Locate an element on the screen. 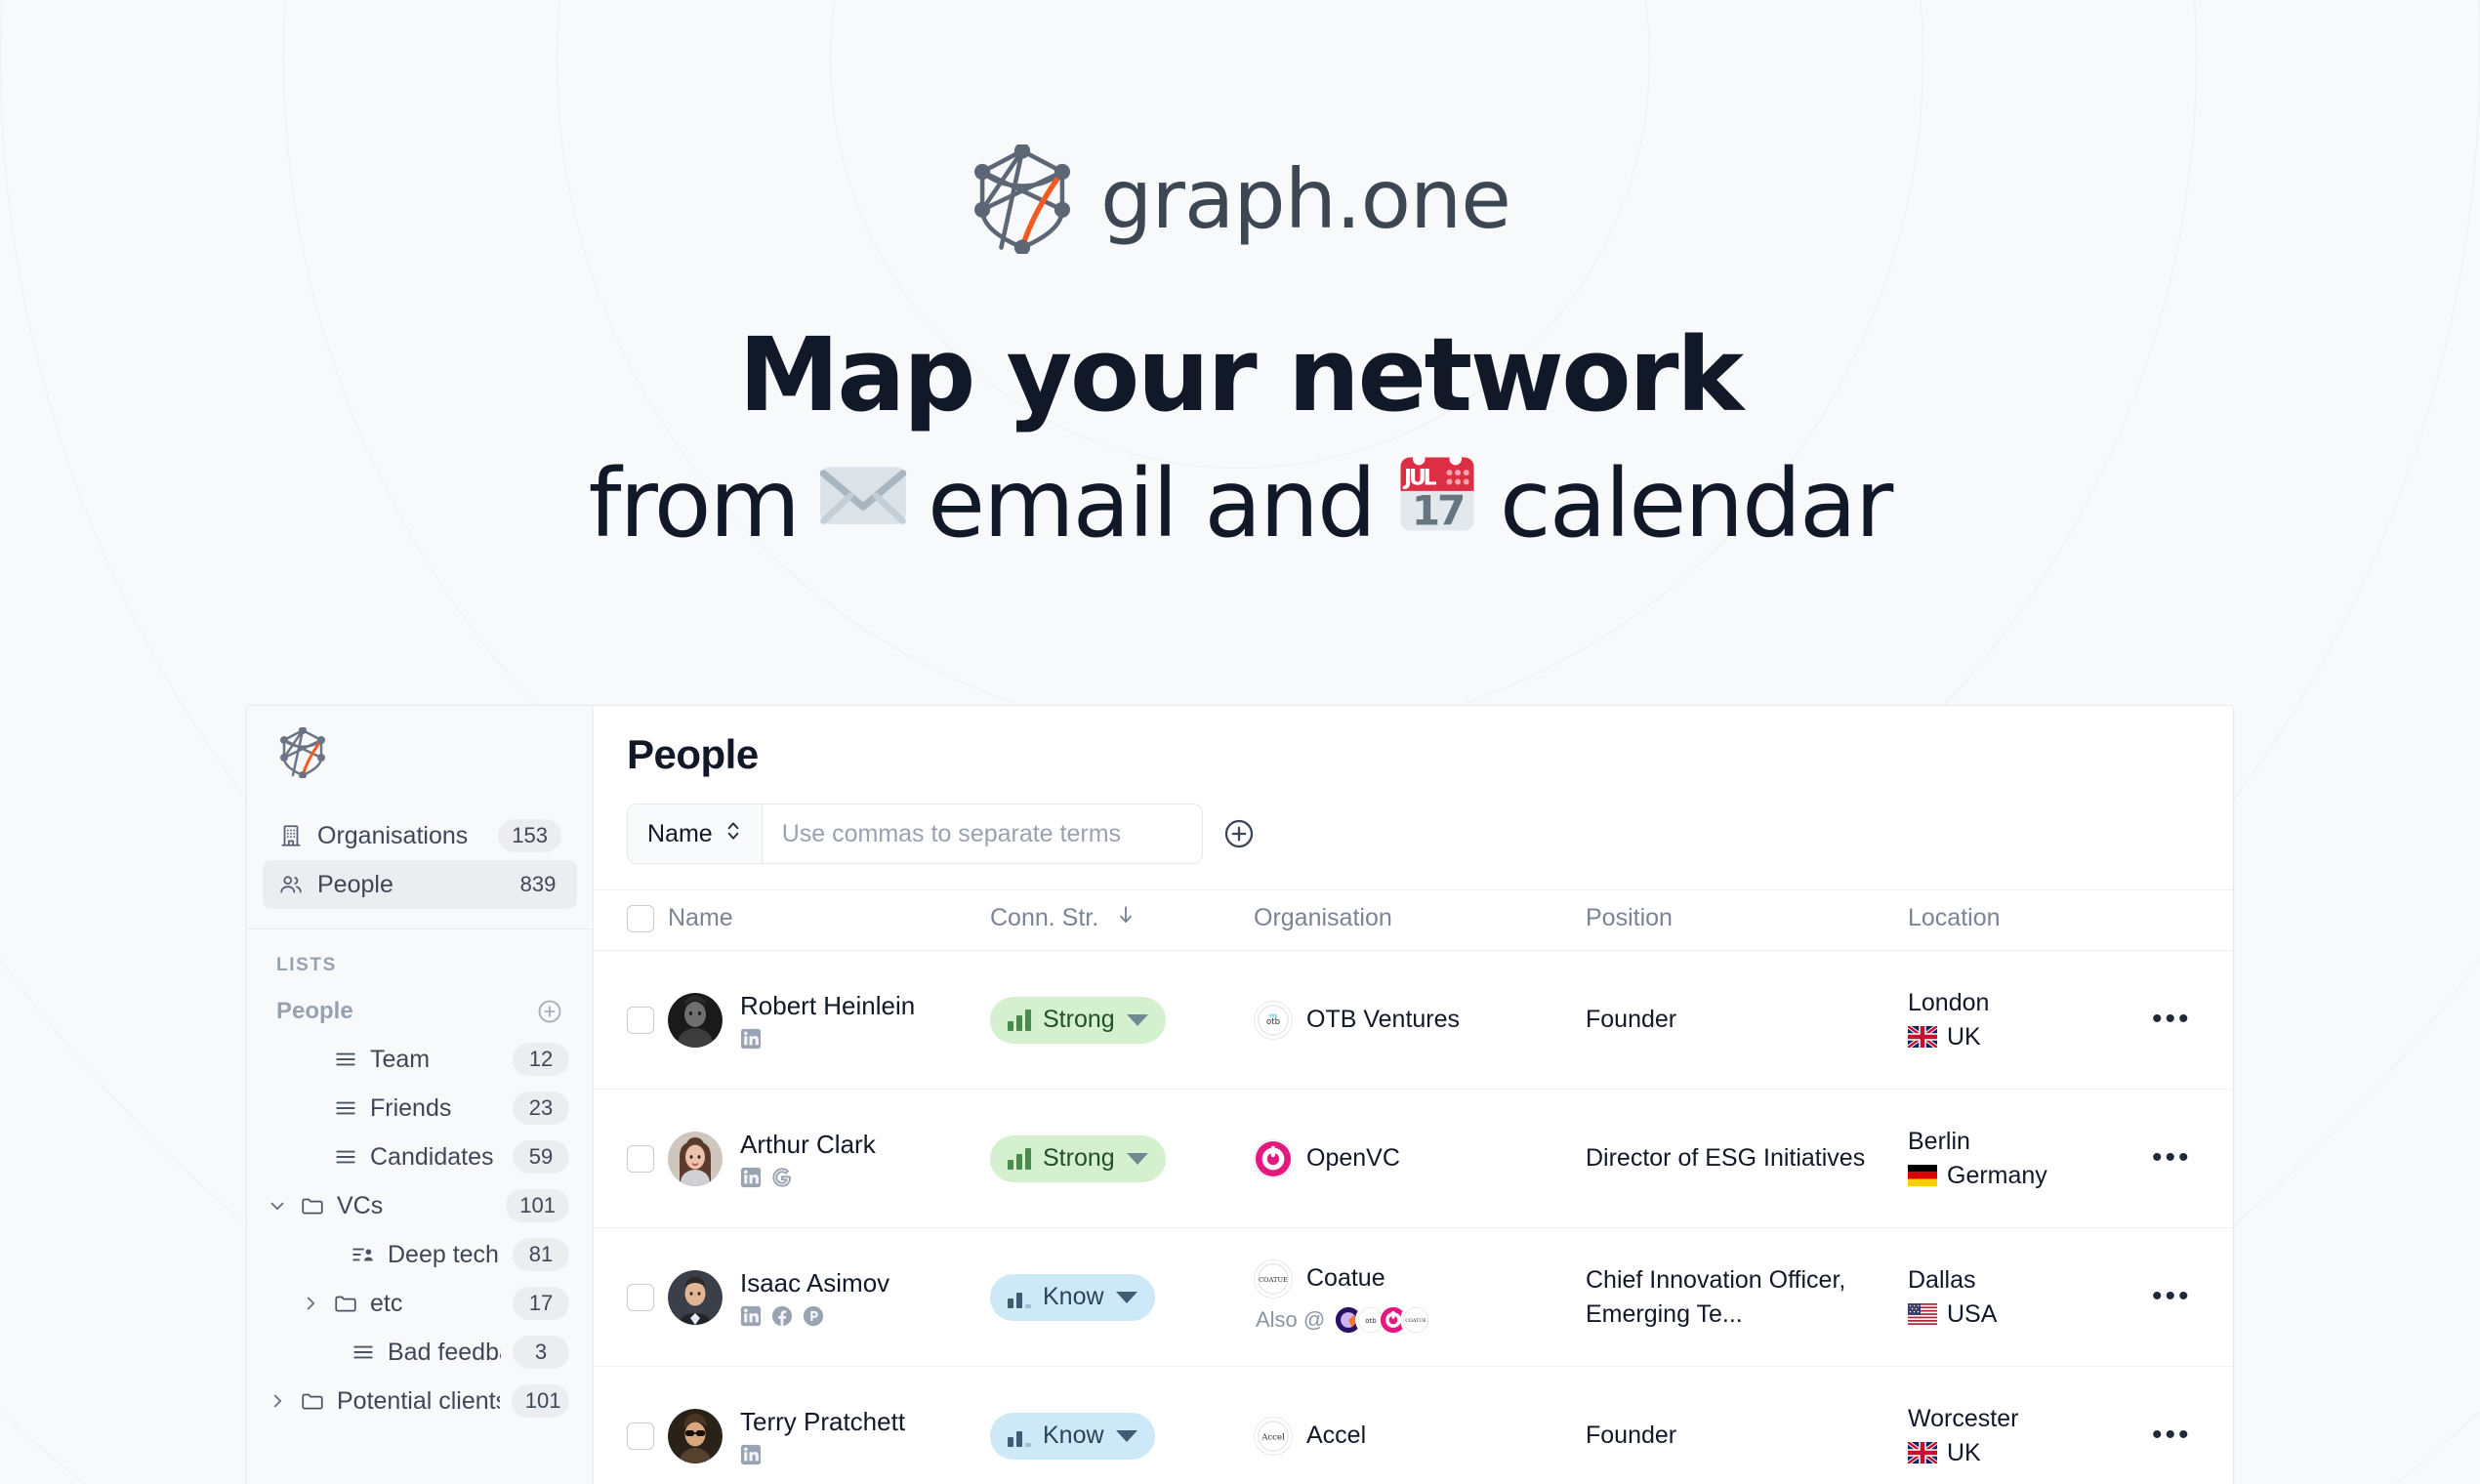  sidebar-list-item: etc 17 is located at coordinates (420, 1304).